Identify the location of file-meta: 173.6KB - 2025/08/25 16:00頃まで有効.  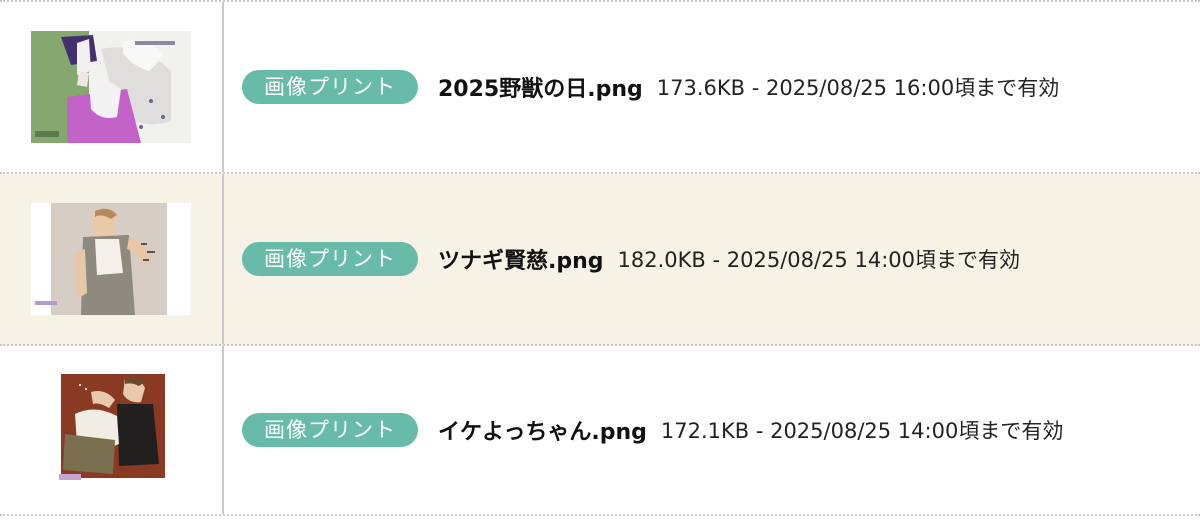
(858, 88).